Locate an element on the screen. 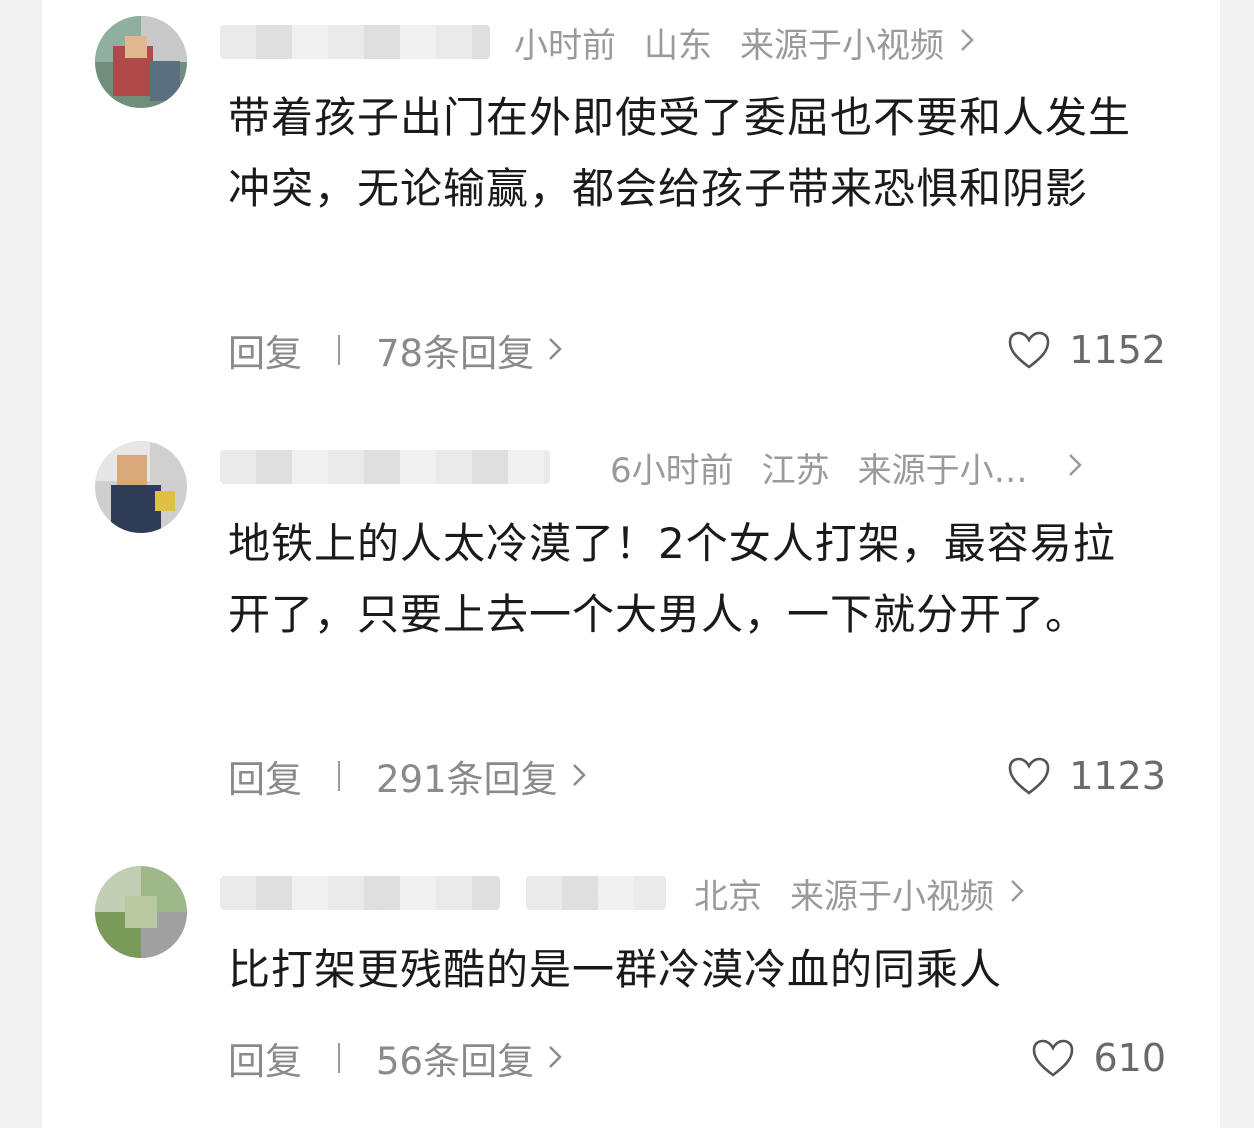 Image resolution: width=1254 pixels, height=1128 pixels. comment-time-redacted is located at coordinates (596, 893).